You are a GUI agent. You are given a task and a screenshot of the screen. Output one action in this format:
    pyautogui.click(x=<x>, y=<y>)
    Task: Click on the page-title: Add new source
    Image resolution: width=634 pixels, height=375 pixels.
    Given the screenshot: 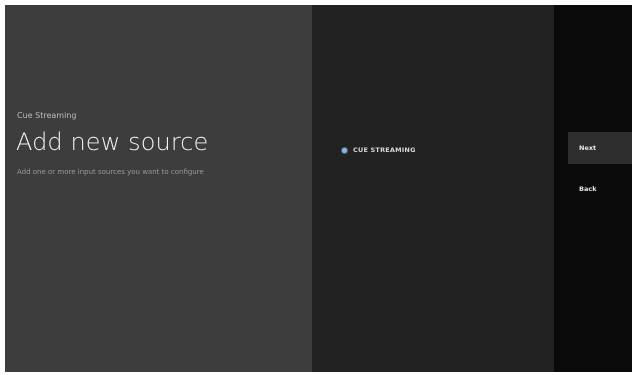 What is the action you would take?
    pyautogui.click(x=112, y=142)
    